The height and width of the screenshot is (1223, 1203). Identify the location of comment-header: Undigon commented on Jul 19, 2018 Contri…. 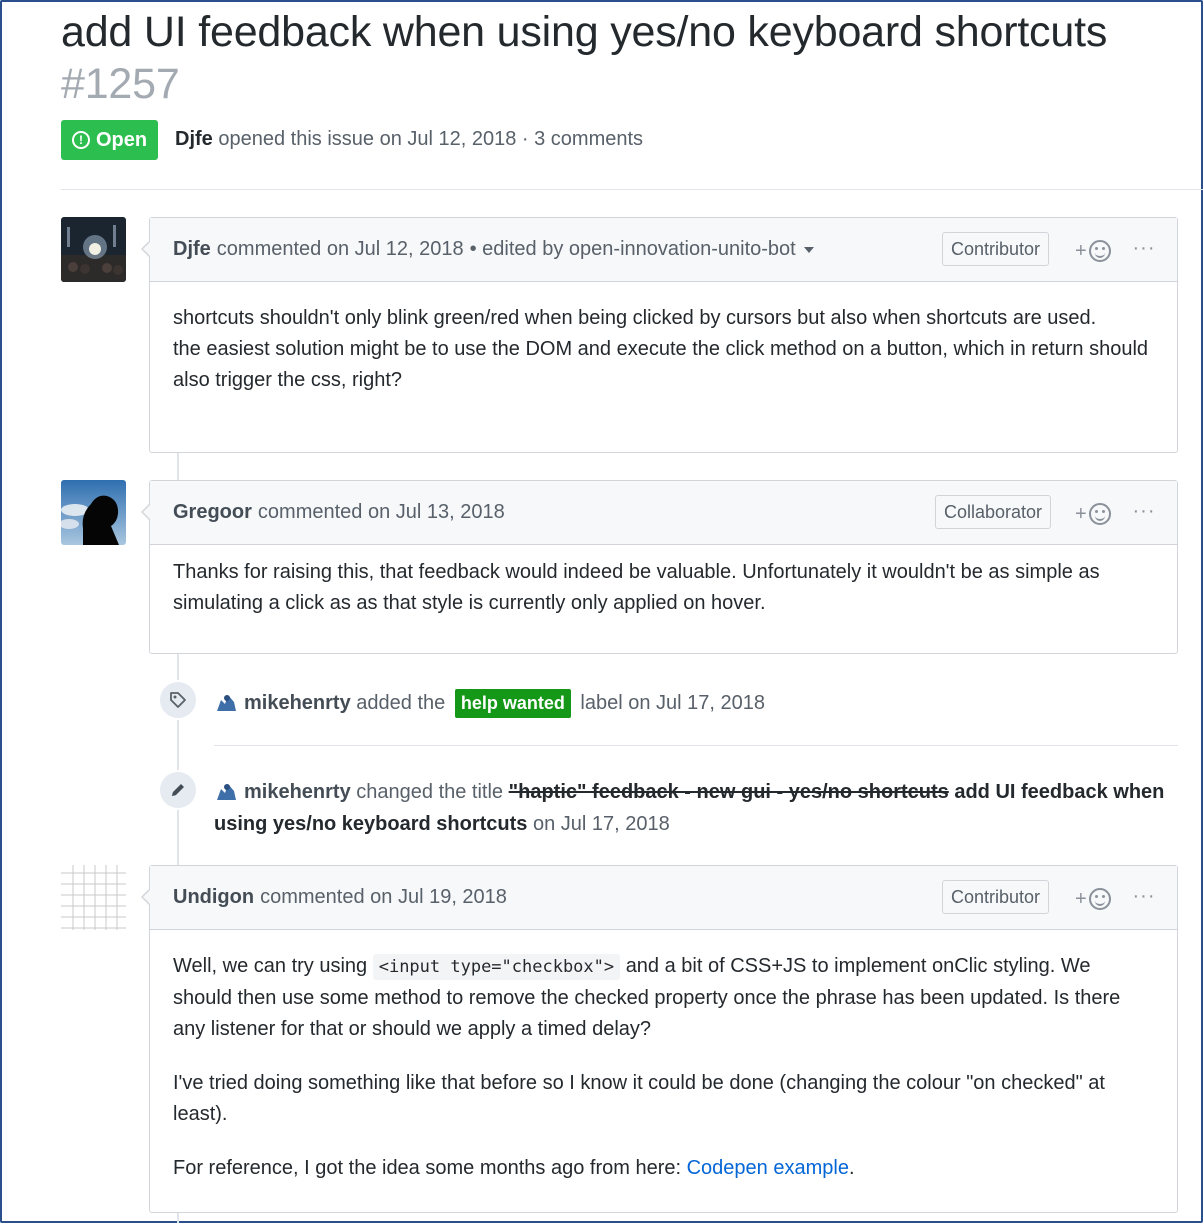
(663, 898).